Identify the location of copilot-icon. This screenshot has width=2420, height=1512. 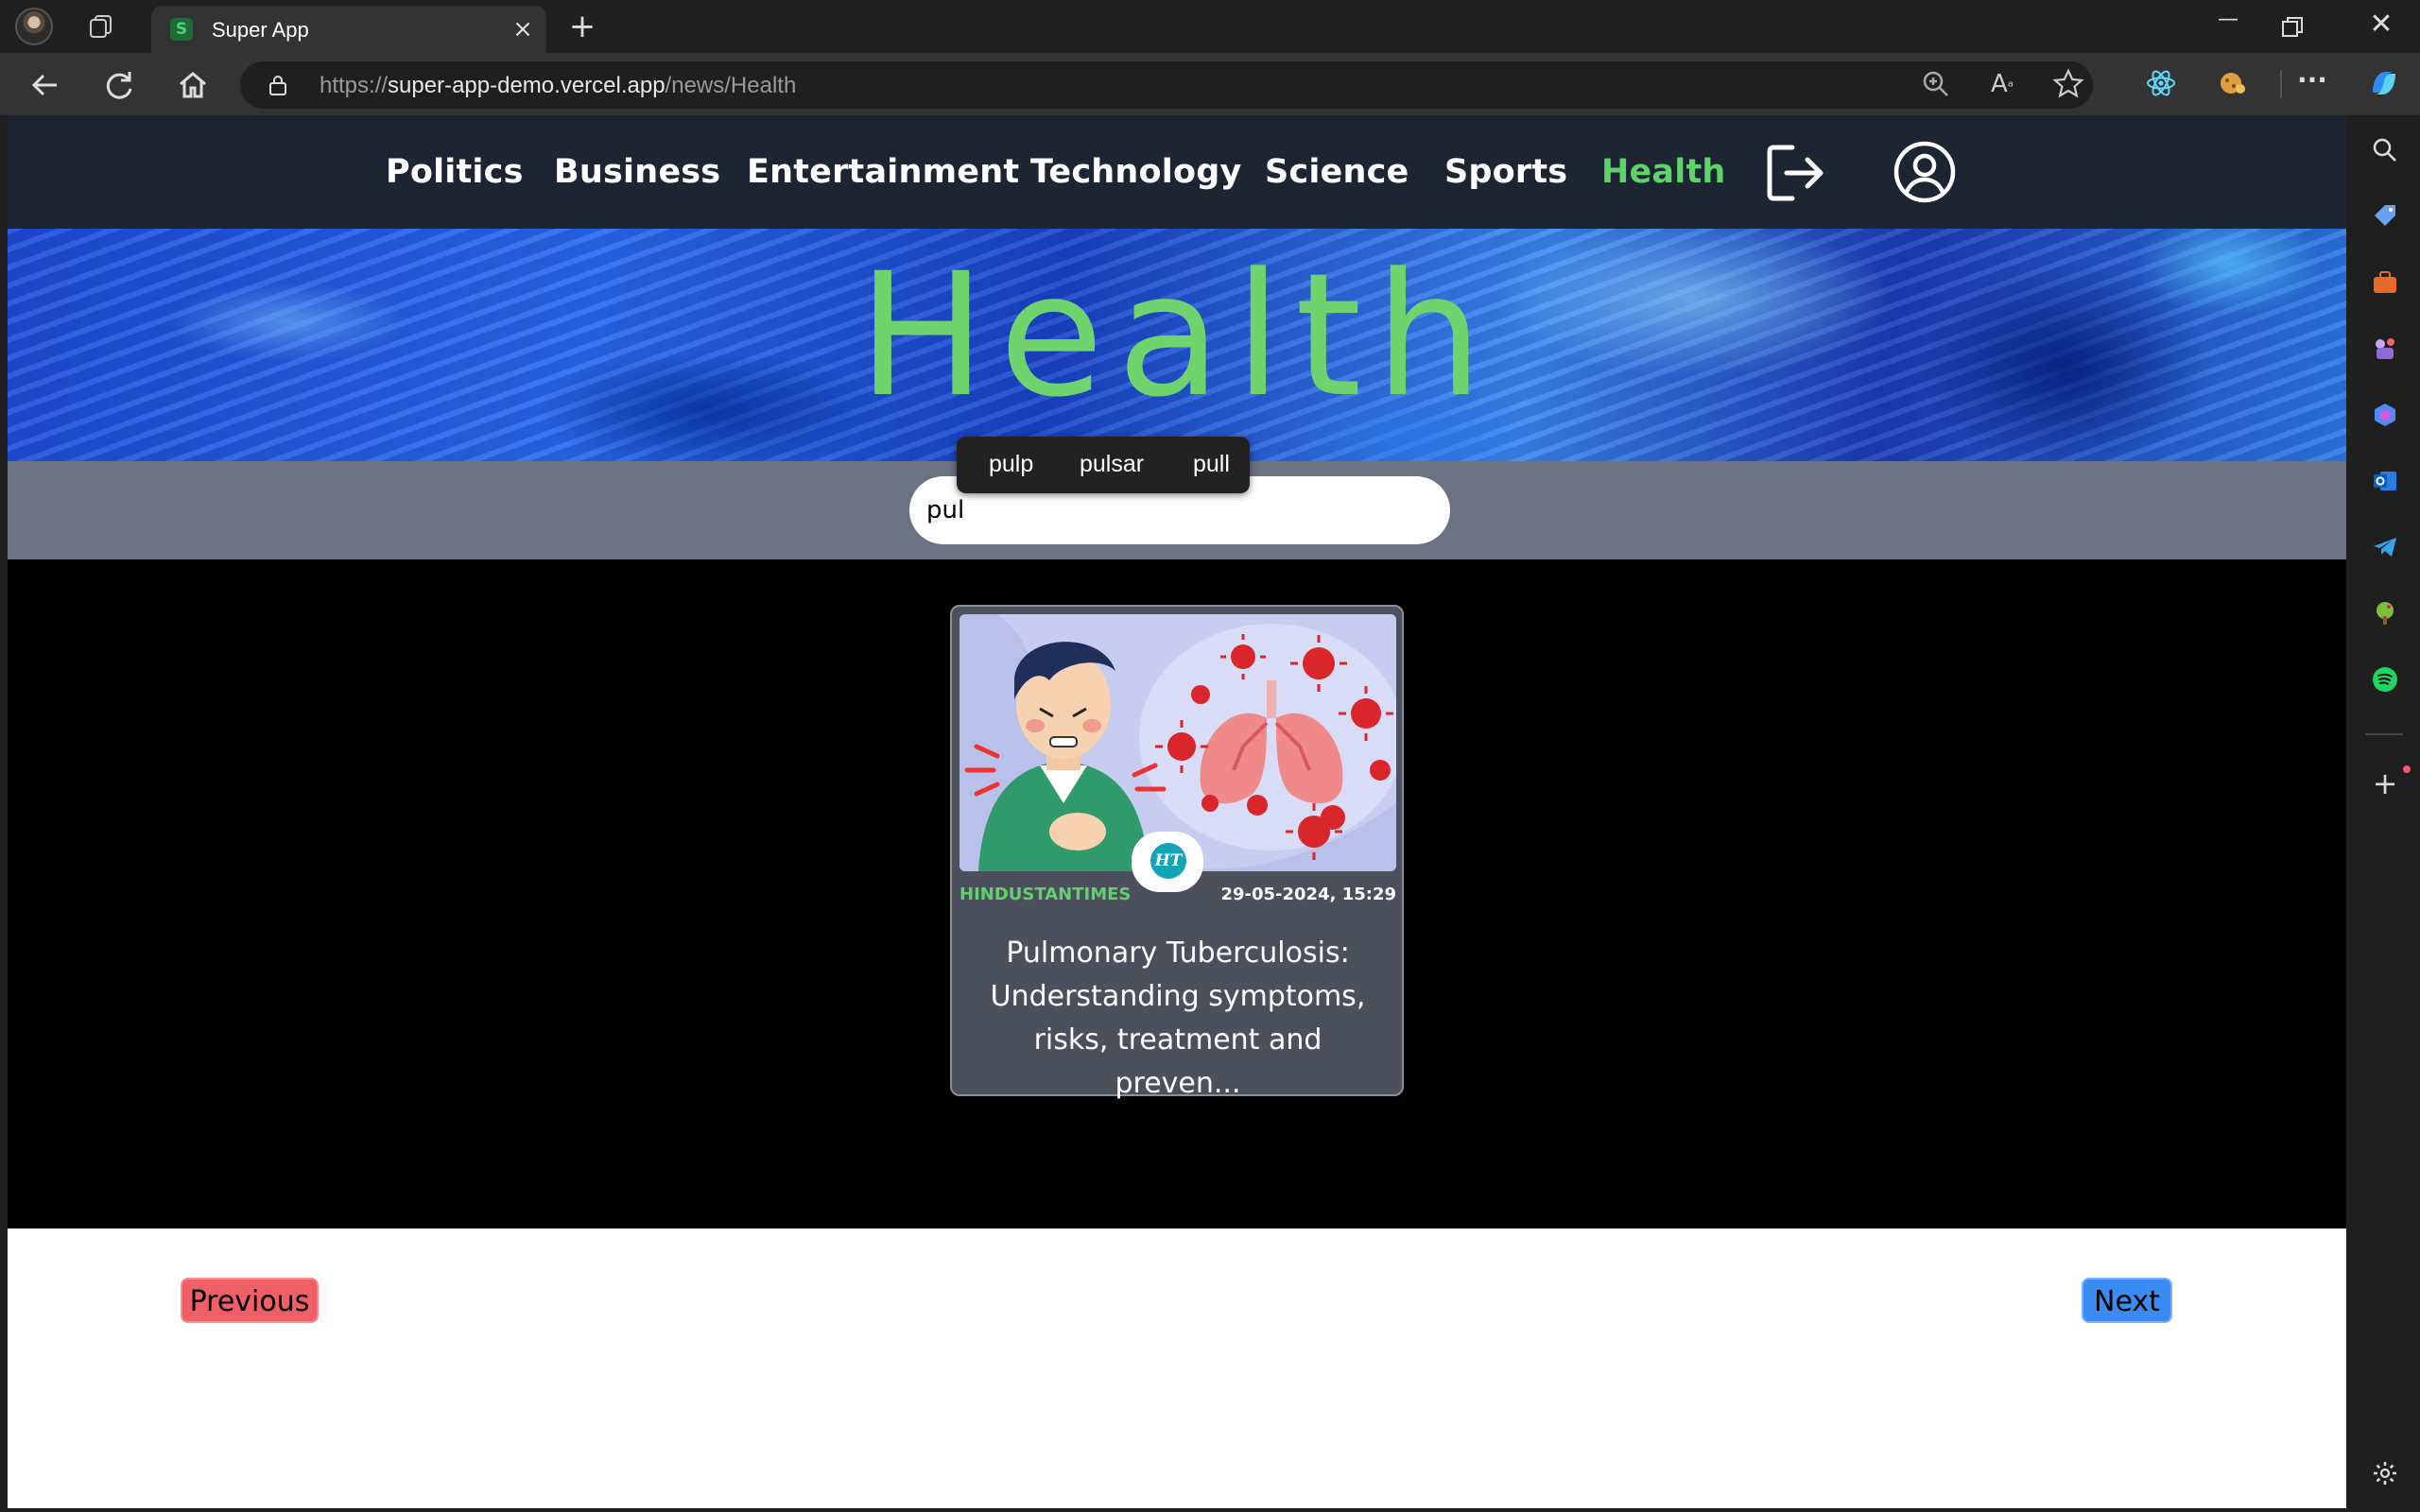
(2384, 83).